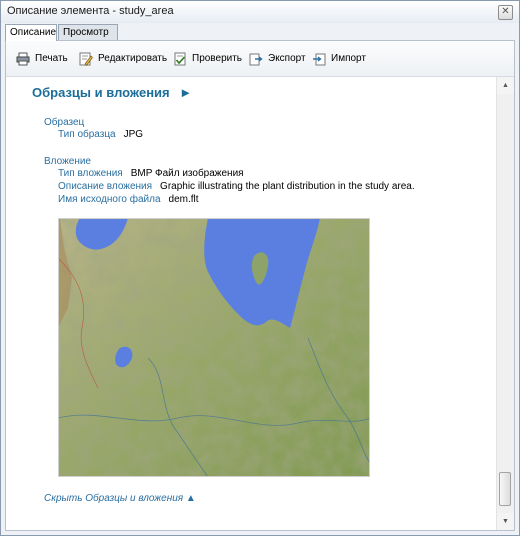 Image resolution: width=520 pixels, height=536 pixels. What do you see at coordinates (87, 134) in the screenshot?
I see `sample-type-key: Тип образца` at bounding box center [87, 134].